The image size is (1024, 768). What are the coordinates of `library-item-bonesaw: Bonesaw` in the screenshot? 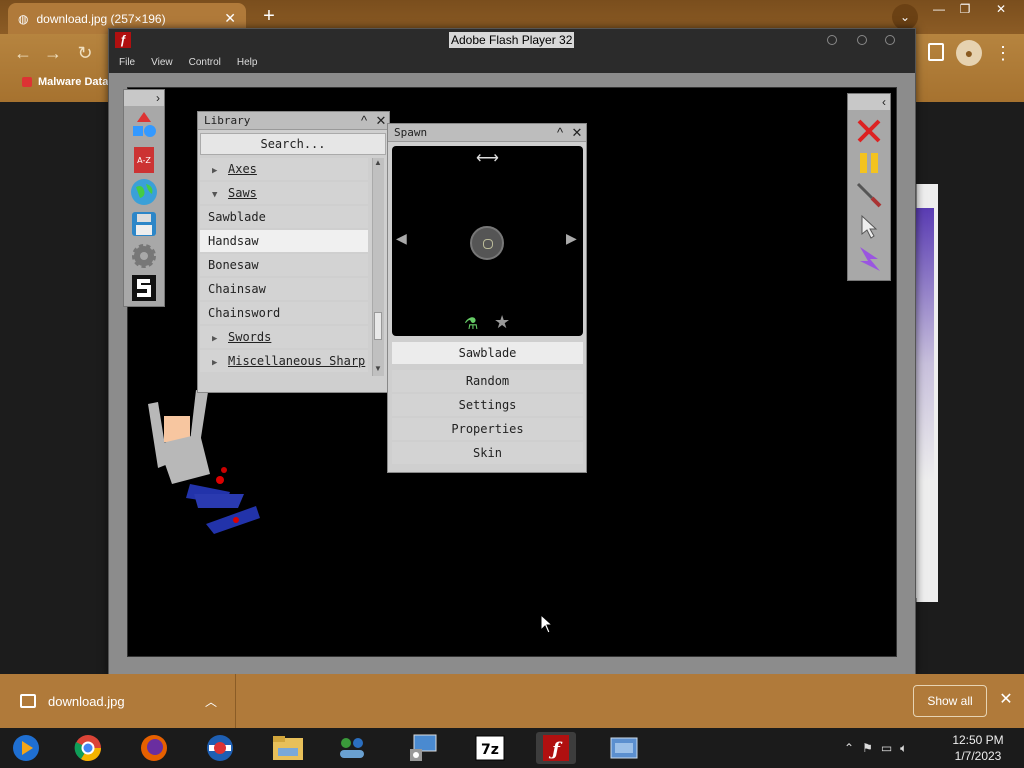 It's located at (284, 265).